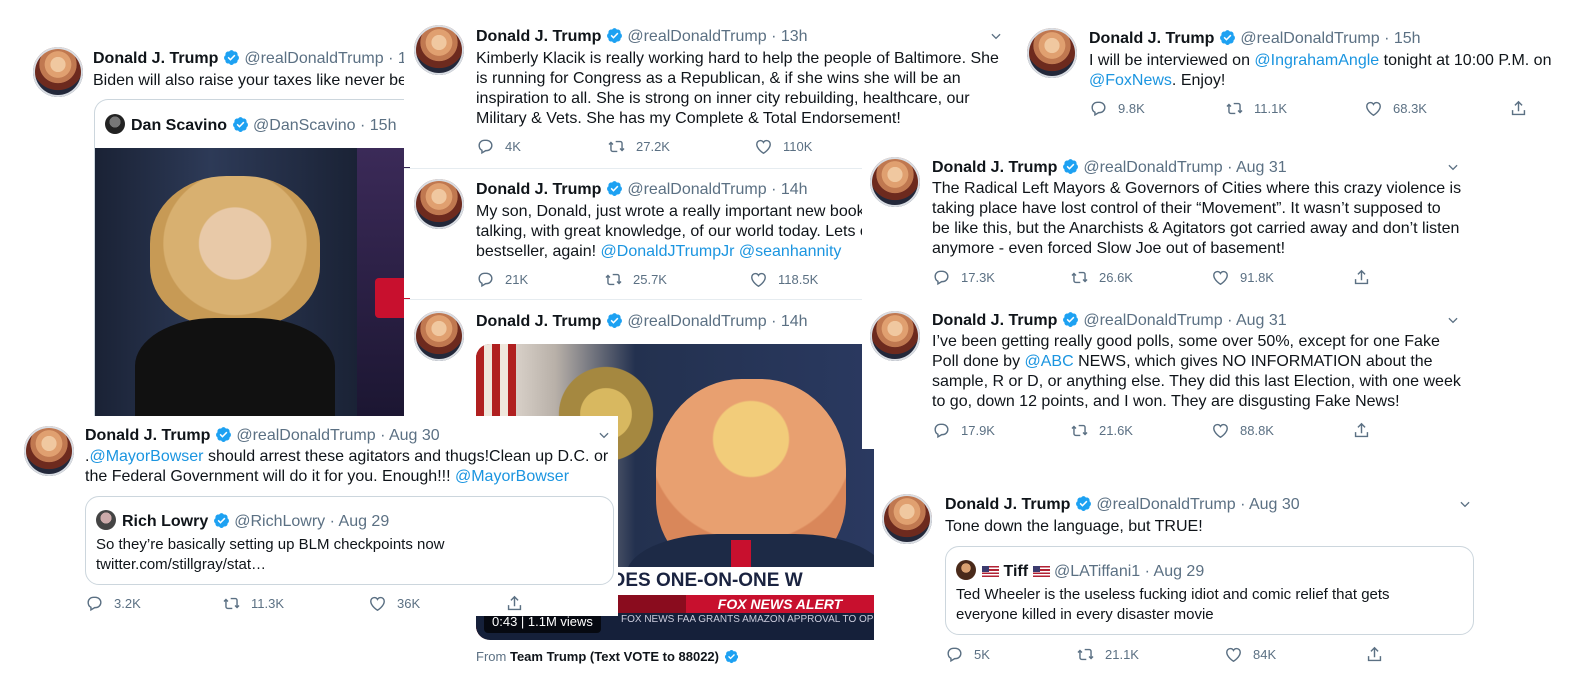  I want to click on quote-author-handle: @DanScavino, so click(304, 125).